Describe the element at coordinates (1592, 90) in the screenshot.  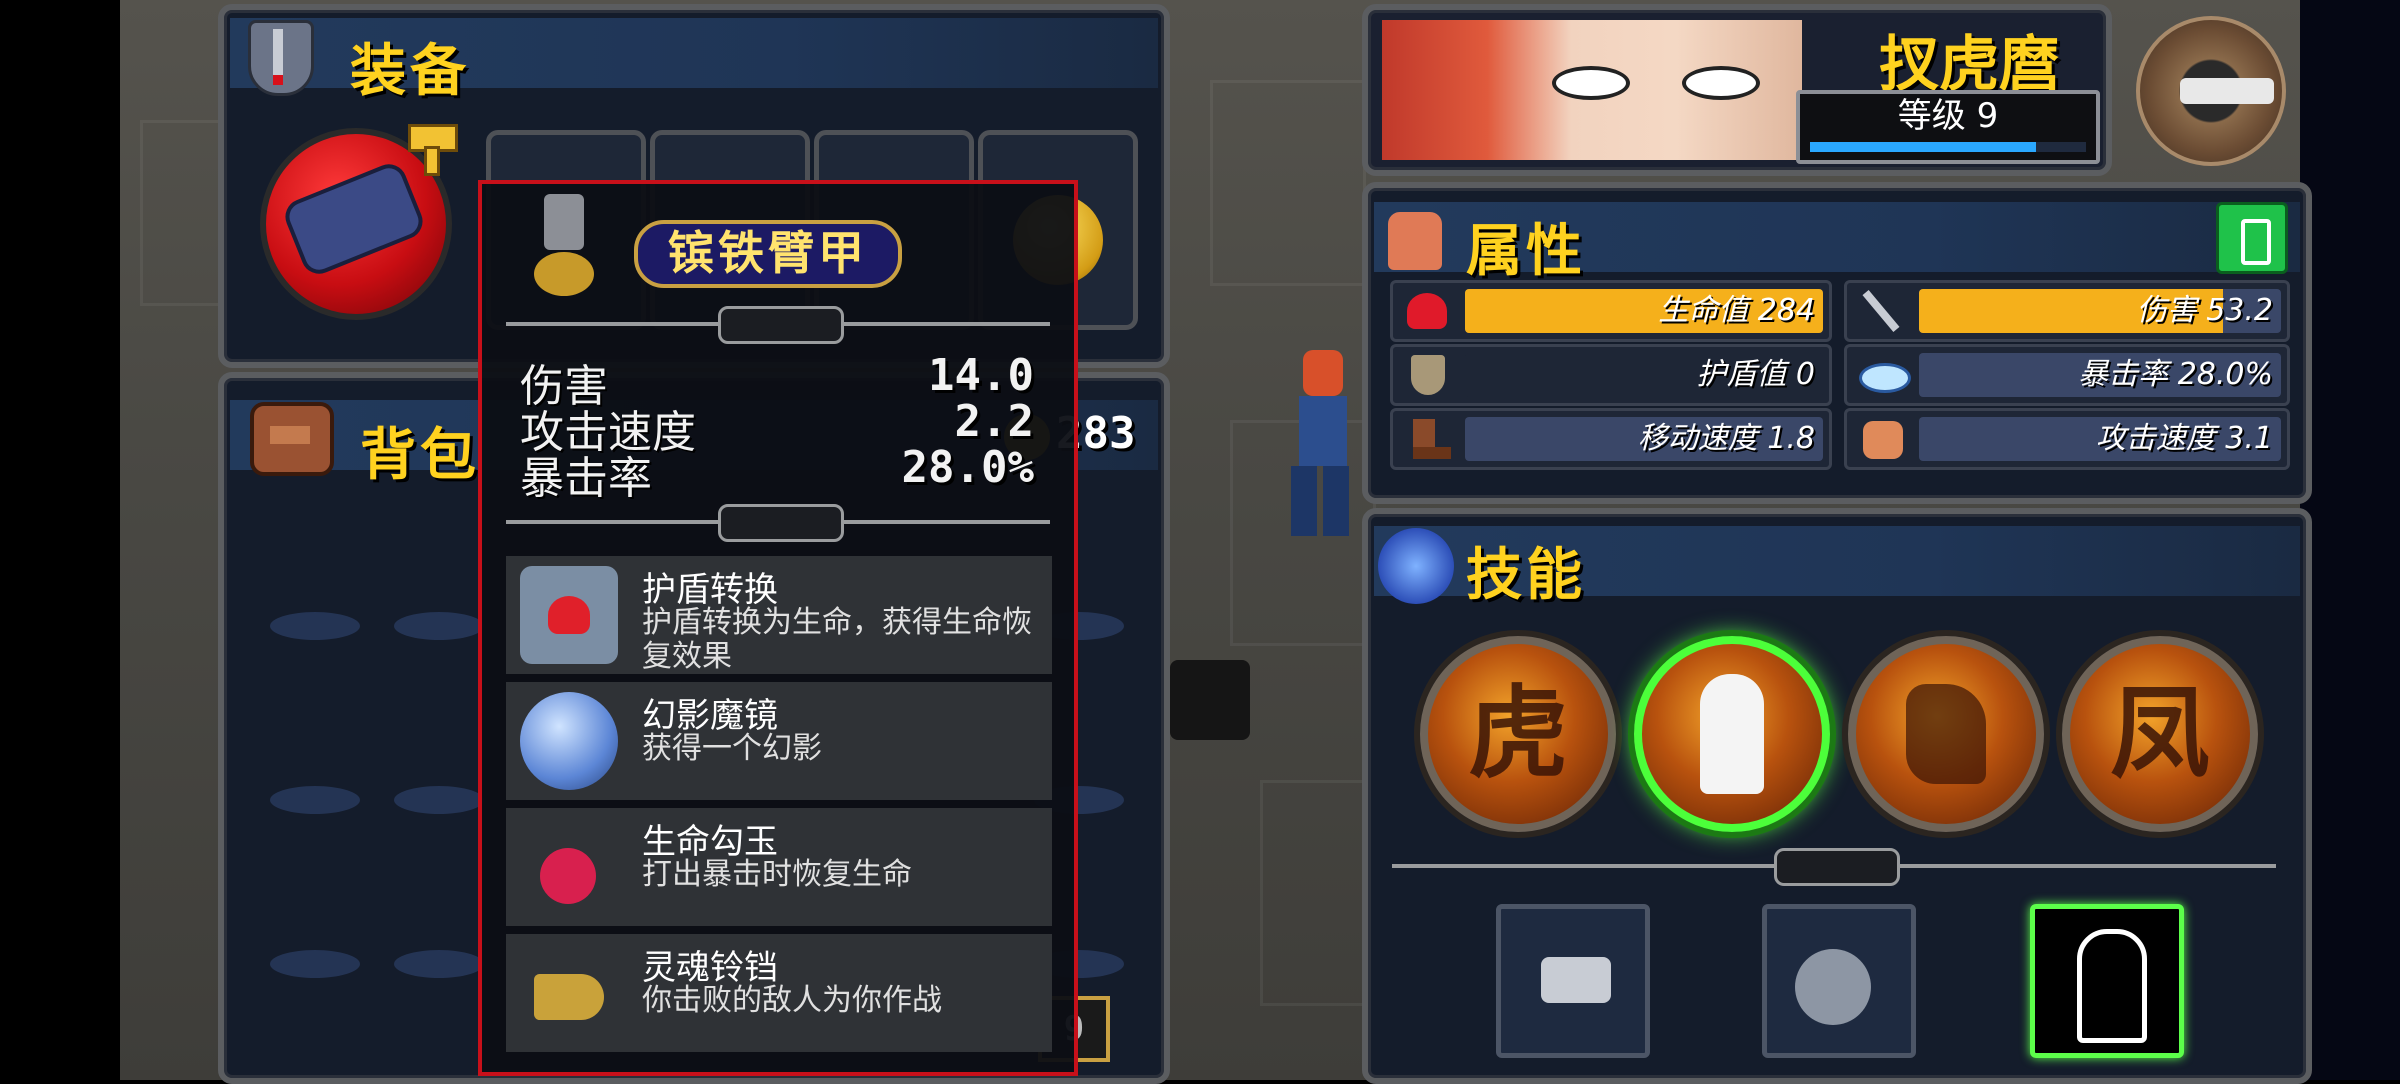
I see `character-portrait` at that location.